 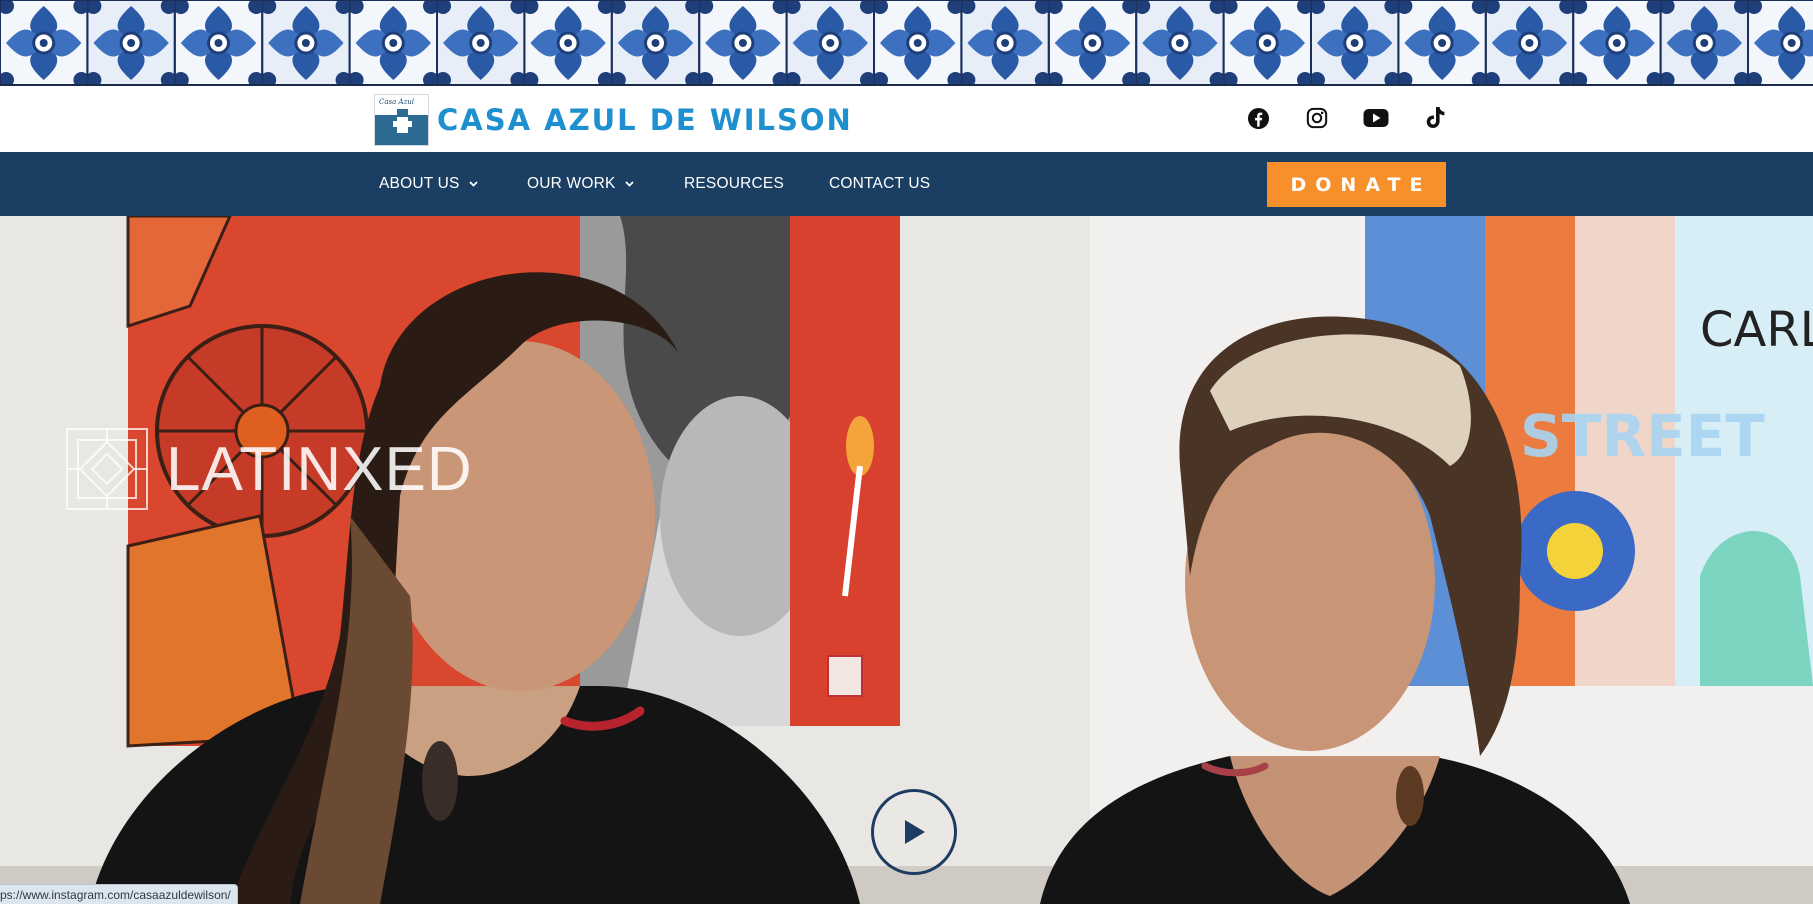 I want to click on nav-item-contact-us: CONTACT US, so click(x=879, y=184).